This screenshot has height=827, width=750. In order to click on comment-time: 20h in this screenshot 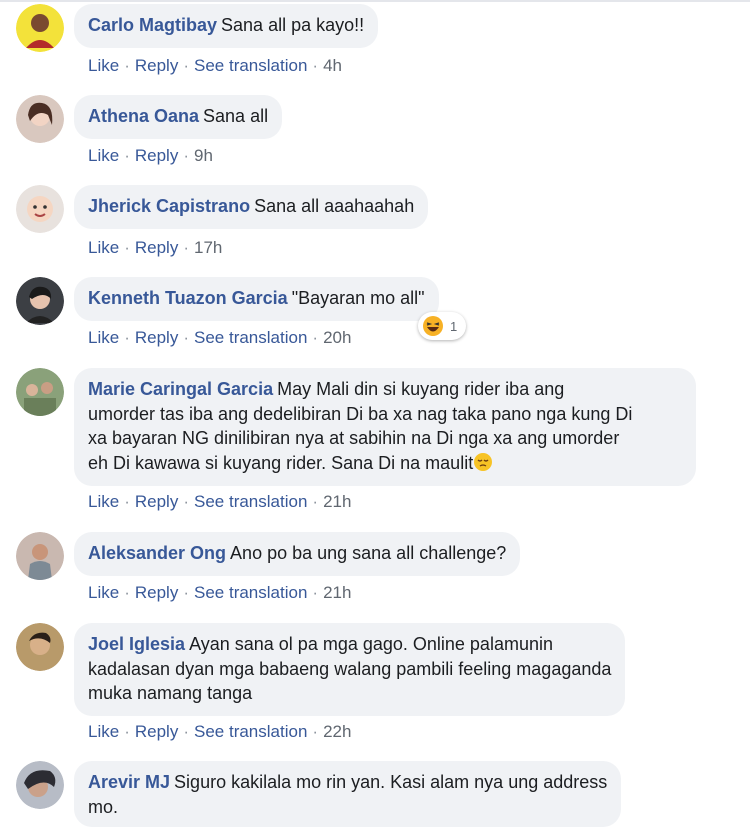, I will do `click(337, 337)`.